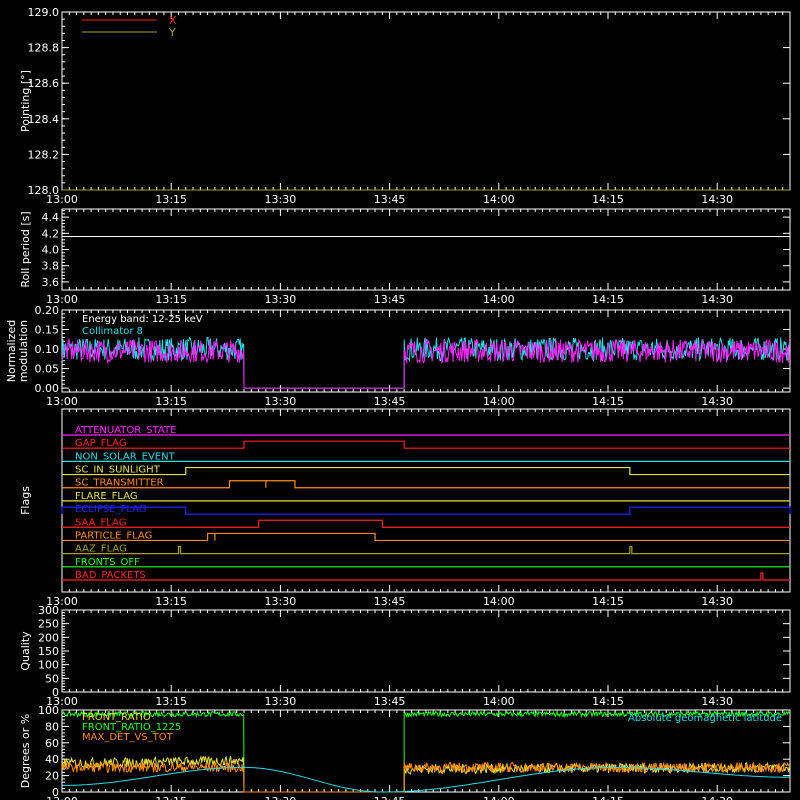 The image size is (800, 800). What do you see at coordinates (101, 443) in the screenshot?
I see `flag-label: GAP_FLAG` at bounding box center [101, 443].